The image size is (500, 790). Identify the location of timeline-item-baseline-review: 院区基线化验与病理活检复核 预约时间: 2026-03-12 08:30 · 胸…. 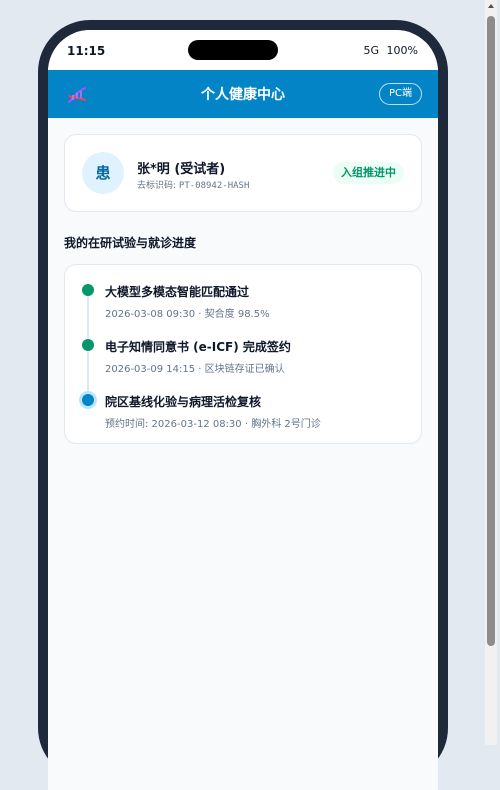
(243, 402).